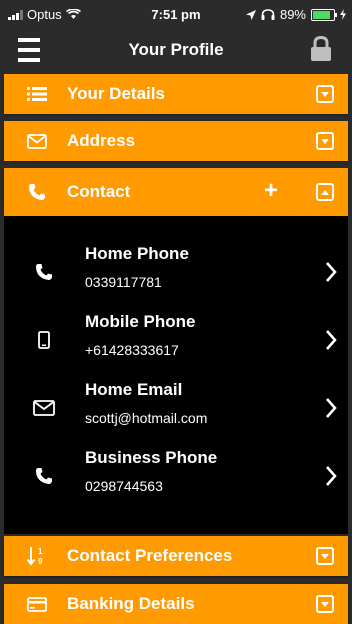 The image size is (352, 624). I want to click on section-banking-details: Banking Details, so click(176, 604).